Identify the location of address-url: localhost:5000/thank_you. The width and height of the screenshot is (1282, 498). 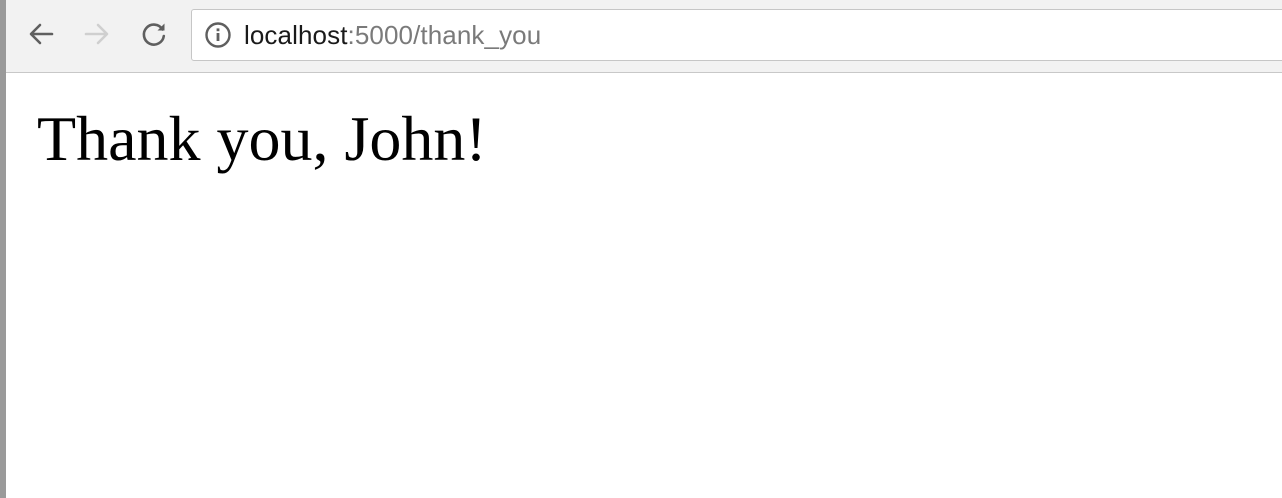
(392, 35).